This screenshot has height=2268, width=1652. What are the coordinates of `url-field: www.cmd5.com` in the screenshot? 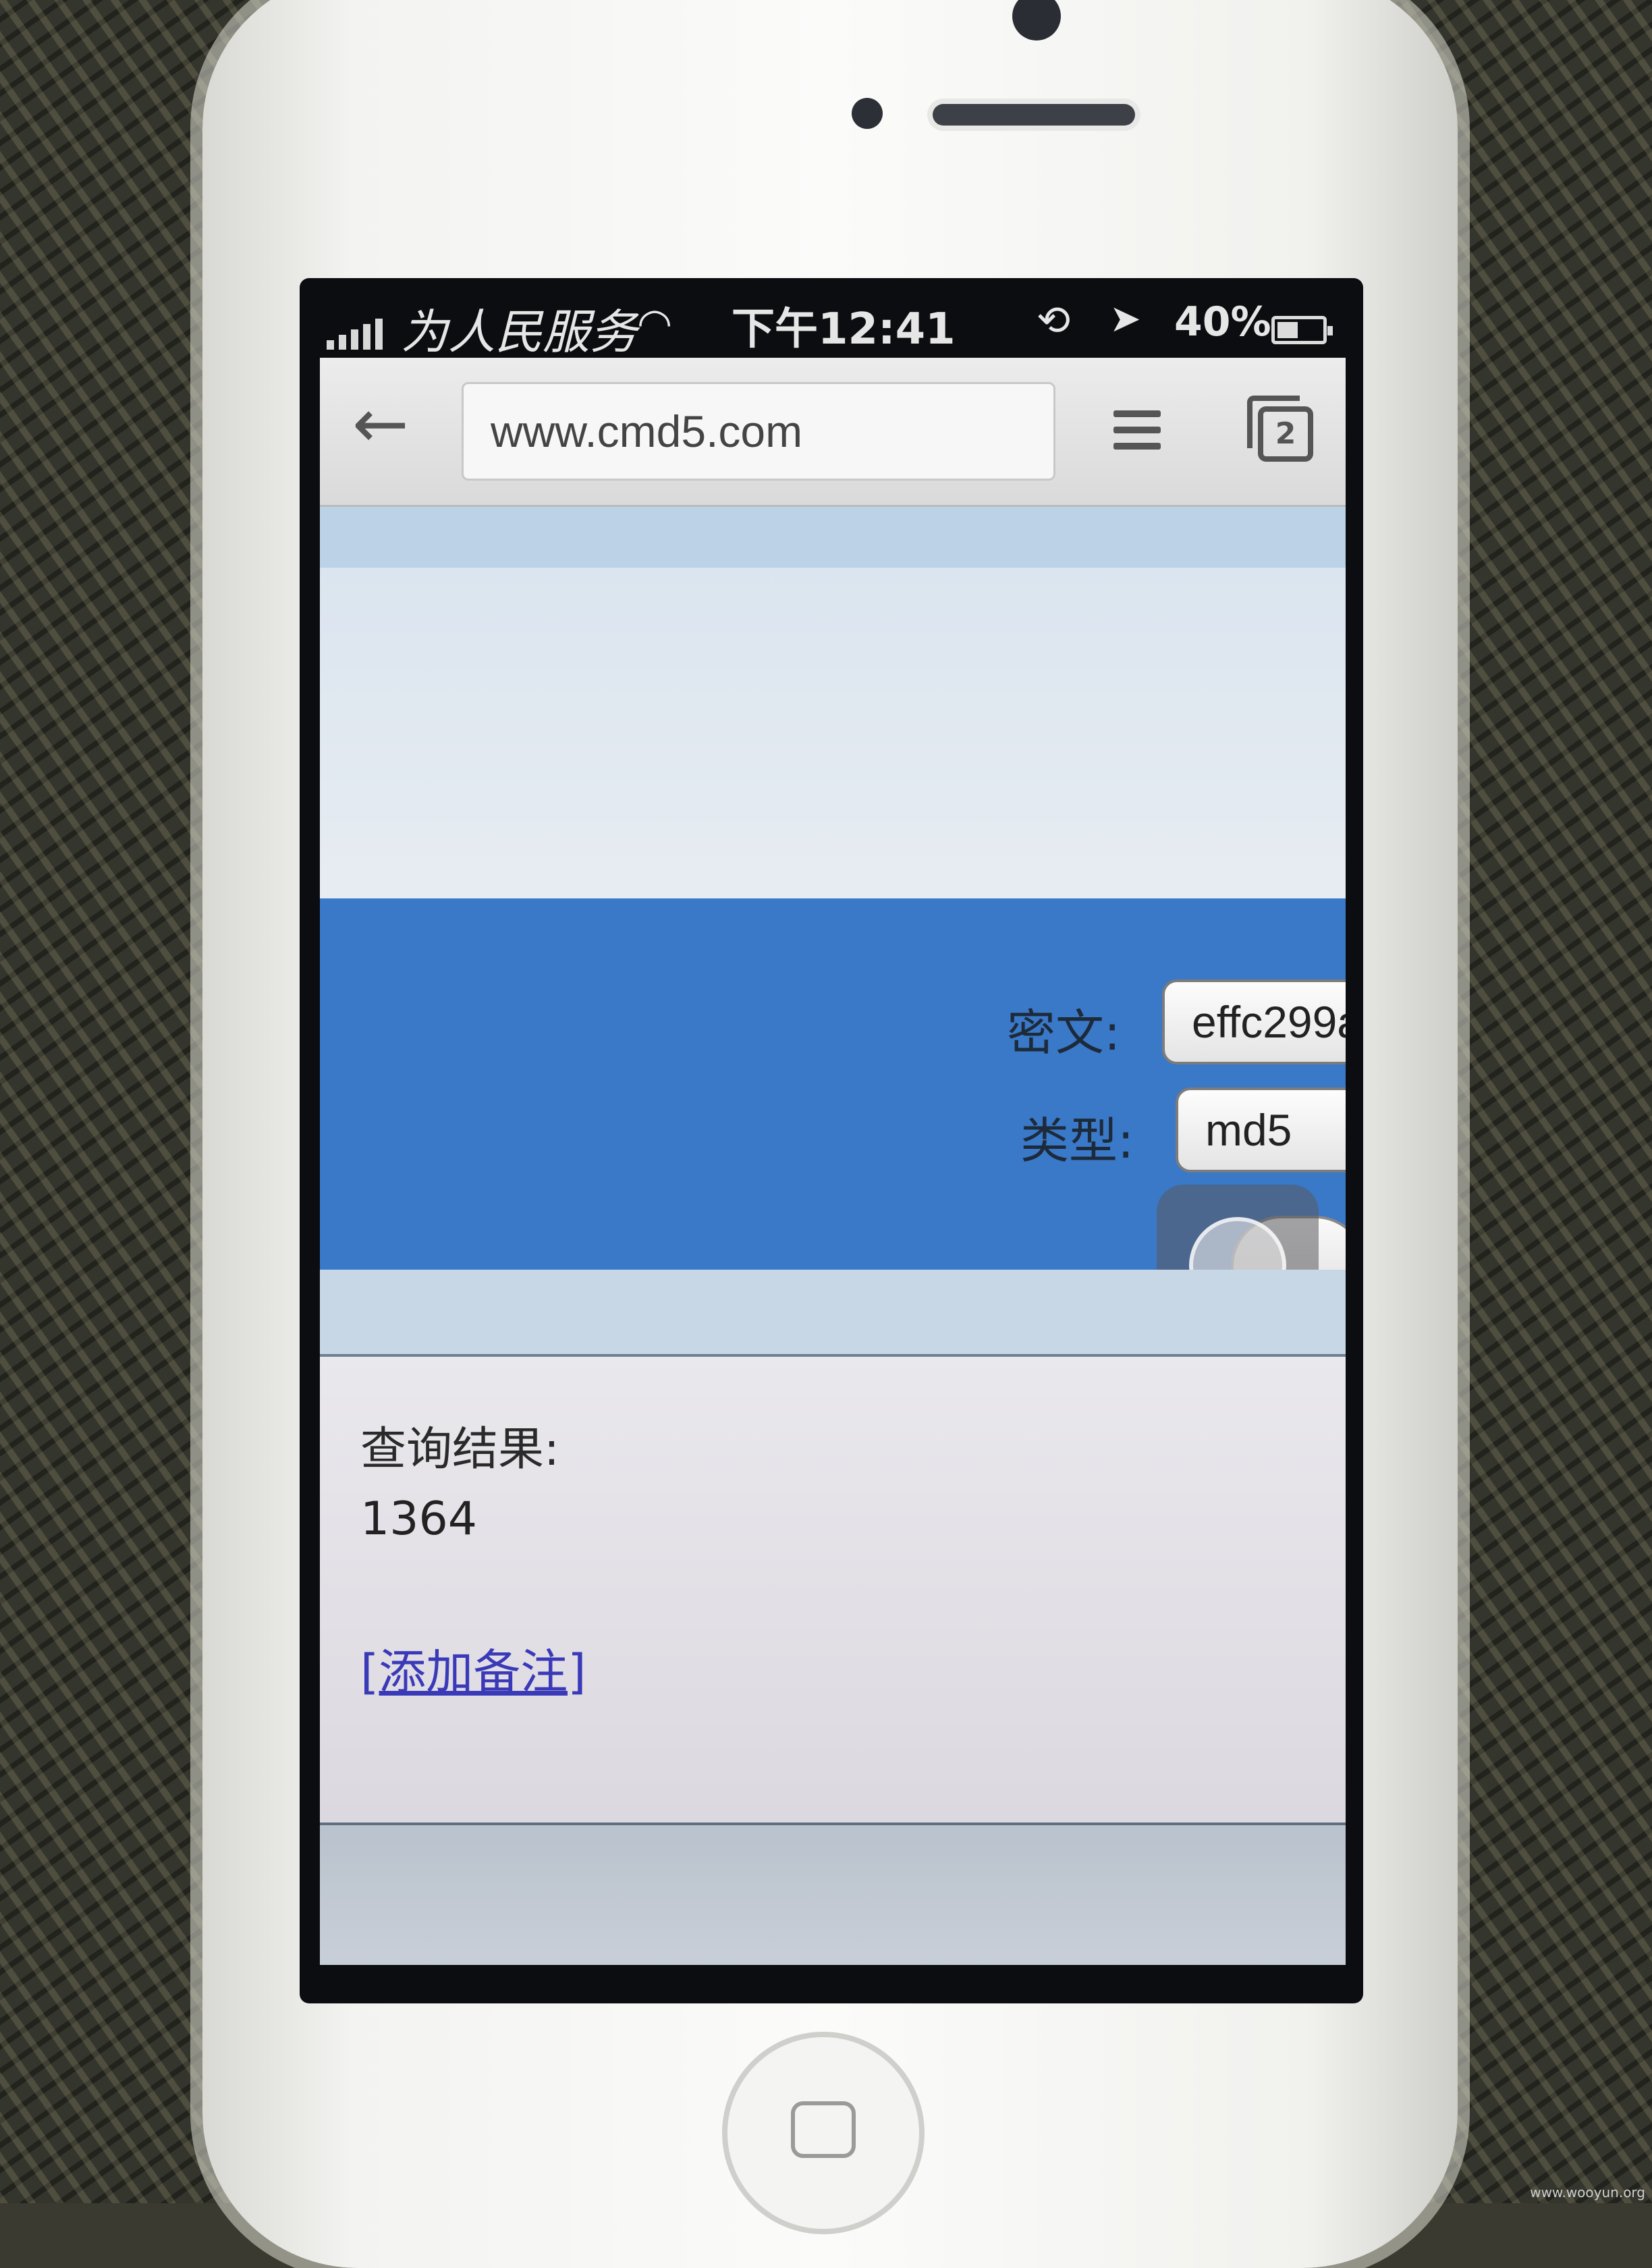 It's located at (759, 431).